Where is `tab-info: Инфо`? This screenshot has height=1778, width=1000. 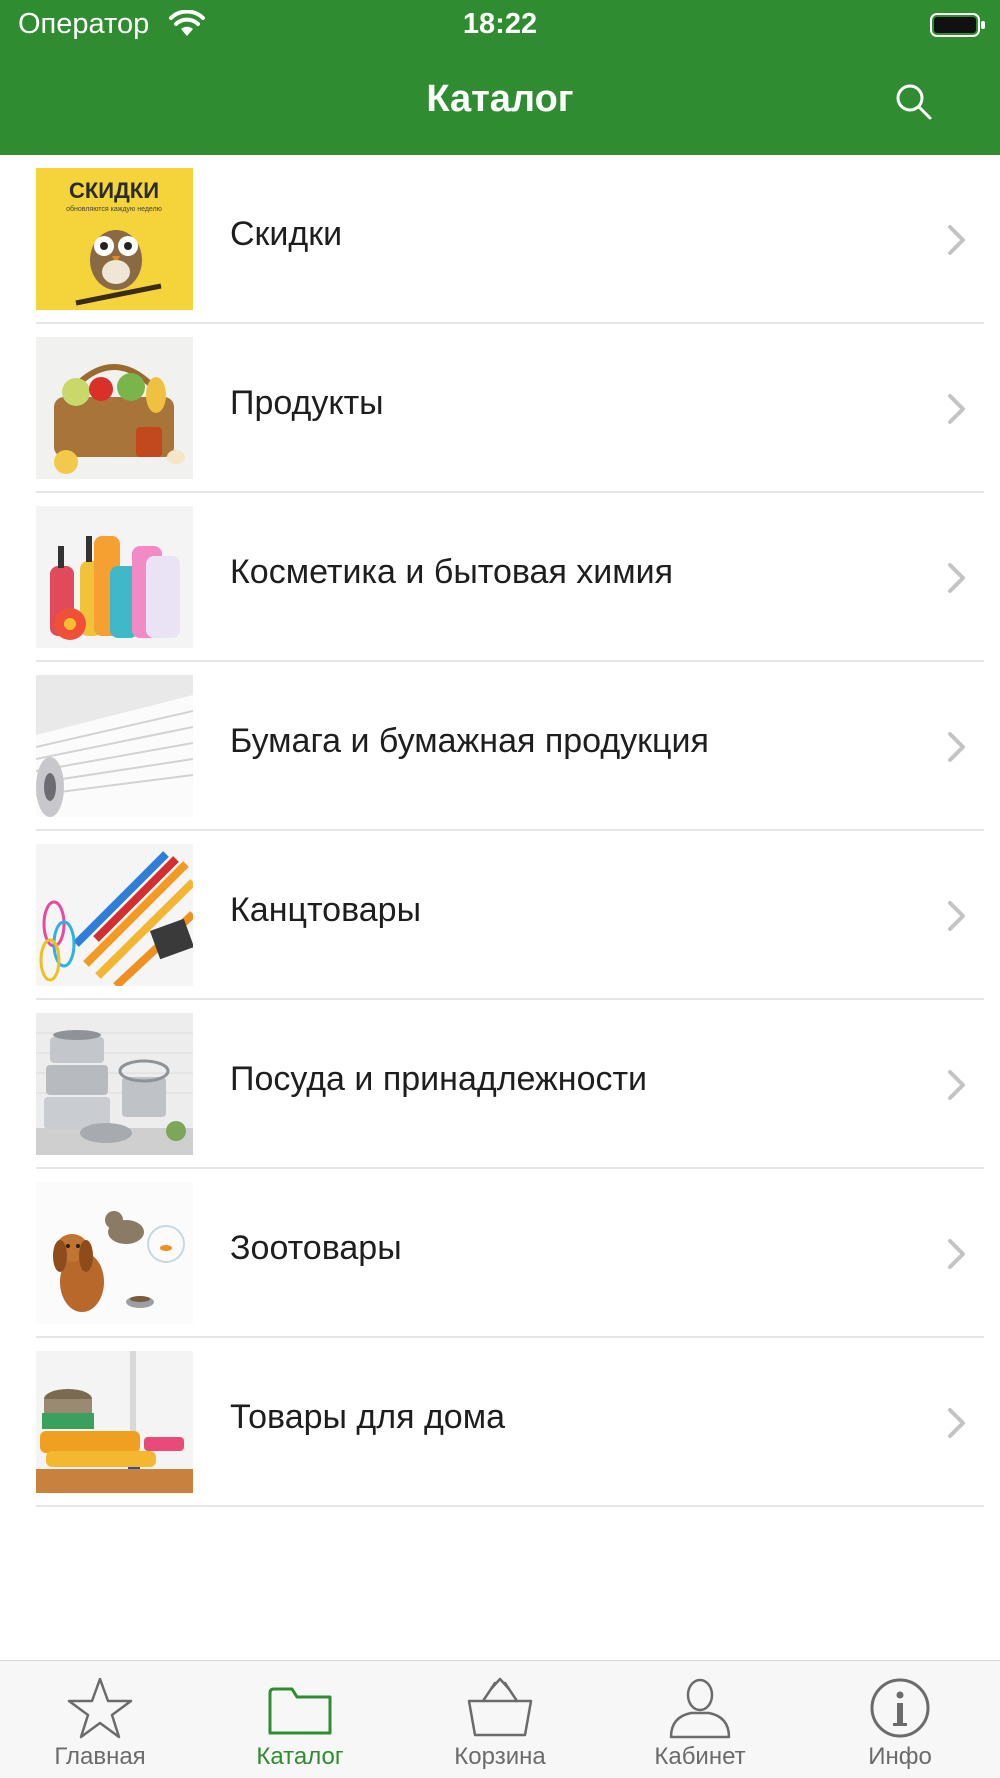
tab-info: Инфо is located at coordinates (900, 1719).